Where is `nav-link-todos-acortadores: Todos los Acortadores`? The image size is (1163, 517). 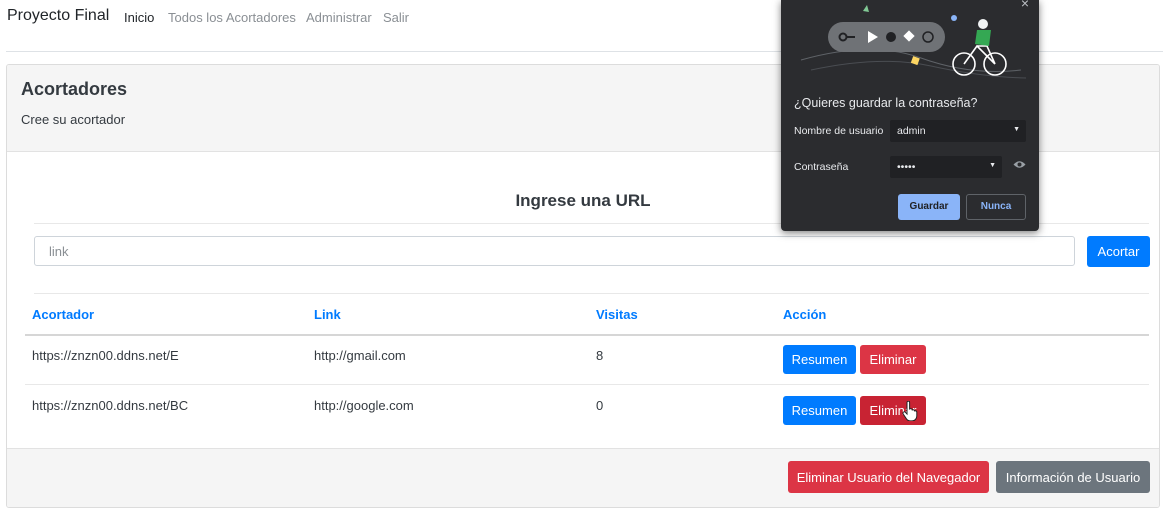
nav-link-todos-acortadores: Todos los Acortadores is located at coordinates (232, 17).